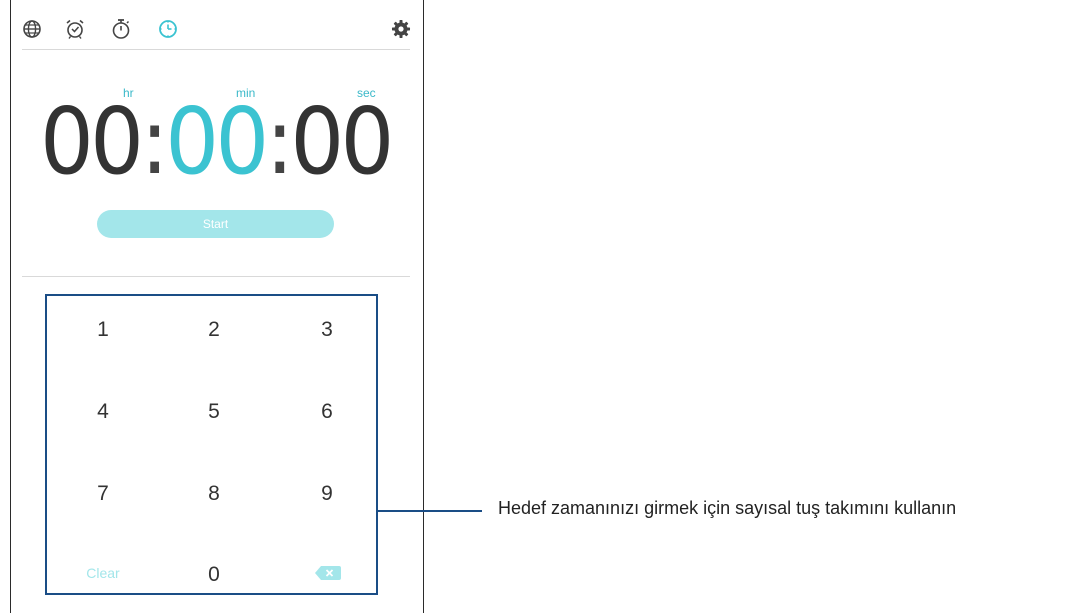 The width and height of the screenshot is (1072, 613). What do you see at coordinates (327, 330) in the screenshot?
I see `key-3: 3` at bounding box center [327, 330].